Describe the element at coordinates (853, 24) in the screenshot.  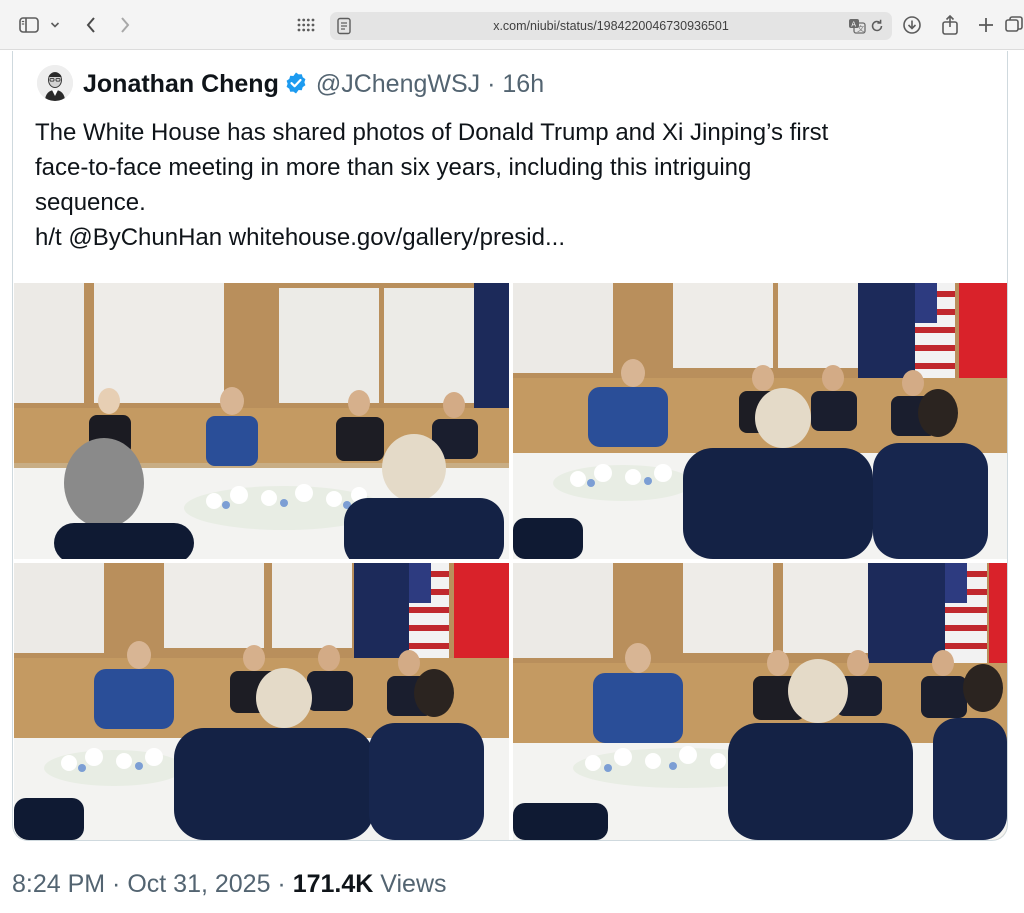
I see `svg-text: A` at that location.